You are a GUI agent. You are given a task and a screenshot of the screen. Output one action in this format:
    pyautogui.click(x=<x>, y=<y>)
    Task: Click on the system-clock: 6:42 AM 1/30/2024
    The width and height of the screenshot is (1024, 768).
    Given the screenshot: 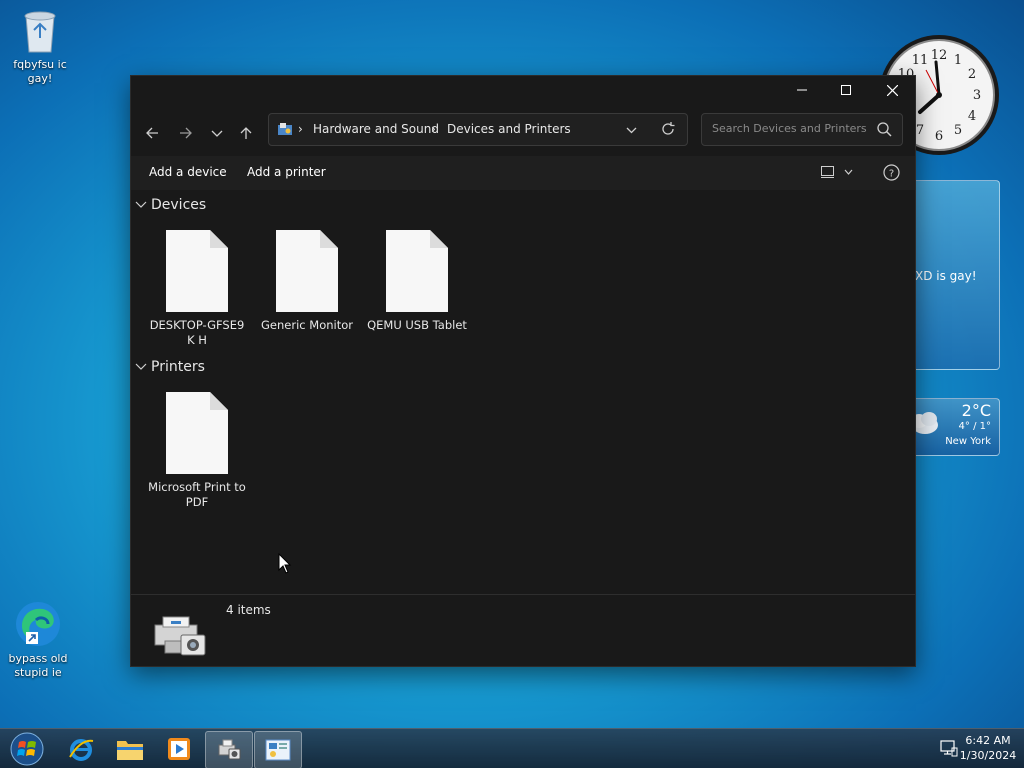 What is the action you would take?
    pyautogui.click(x=988, y=748)
    